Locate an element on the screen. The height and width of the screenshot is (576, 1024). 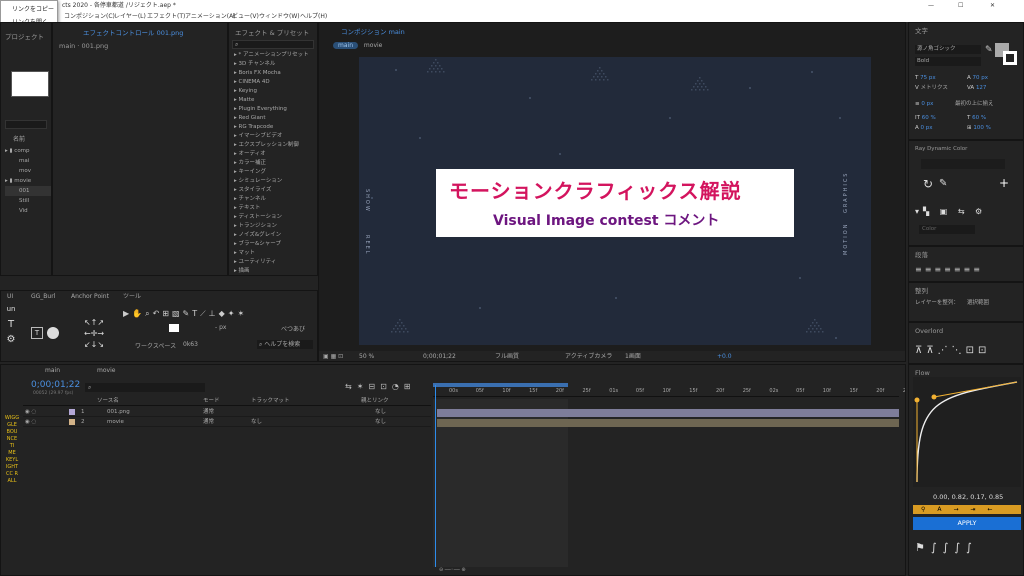
script-label: ALL is located at coordinates (12, 481).